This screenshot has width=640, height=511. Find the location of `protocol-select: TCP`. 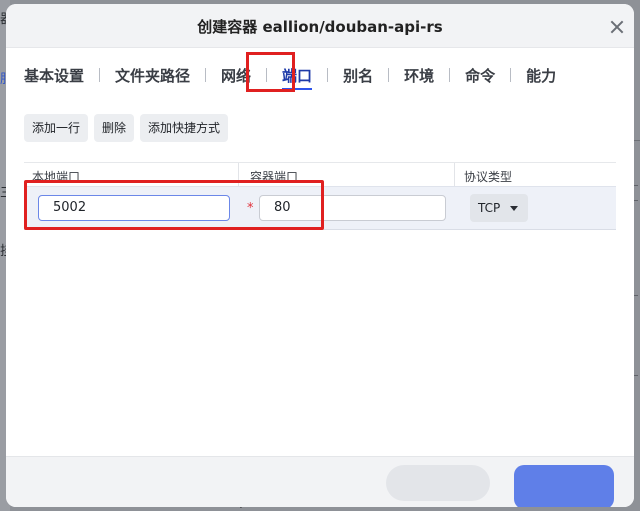

protocol-select: TCP is located at coordinates (499, 208).